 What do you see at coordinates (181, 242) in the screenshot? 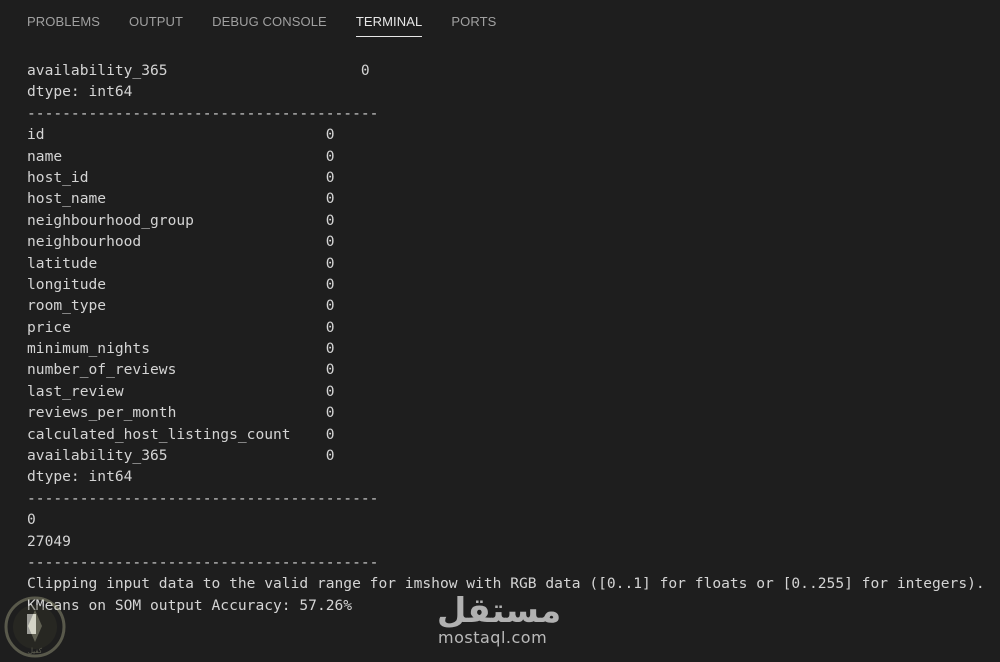
I see `terminal-line: neighbourhood 0` at bounding box center [181, 242].